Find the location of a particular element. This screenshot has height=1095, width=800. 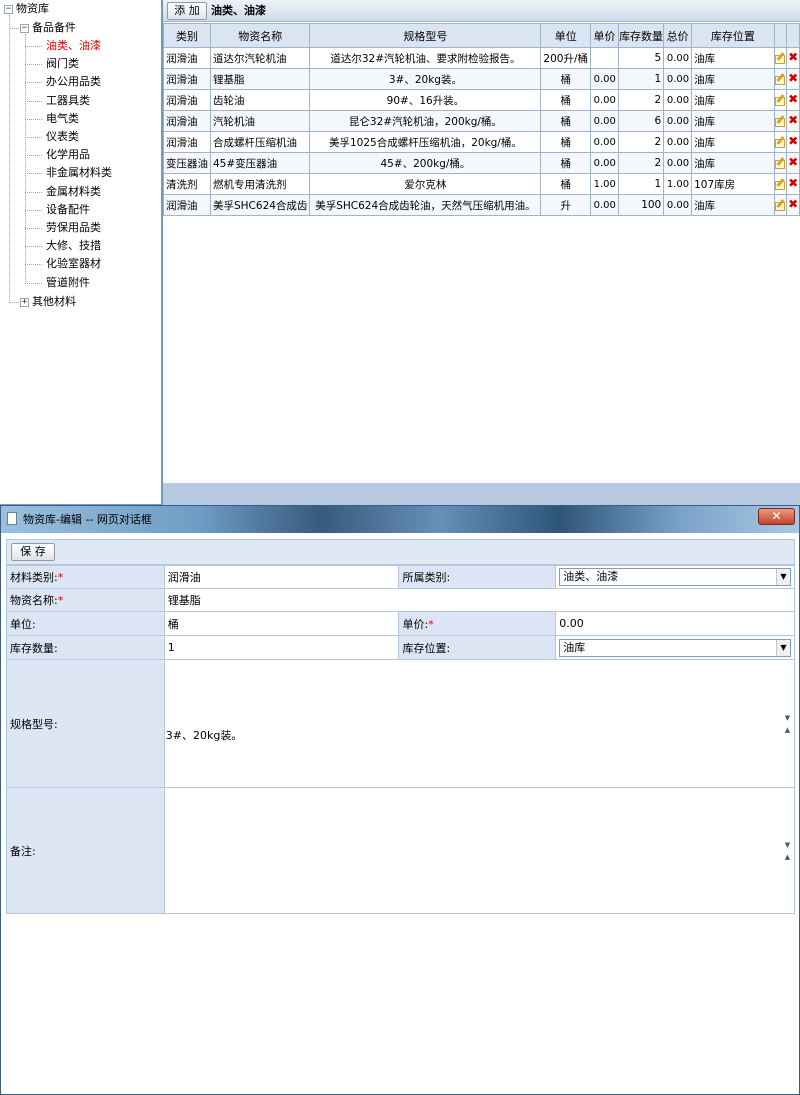

tree-node-child: 仪表类 is located at coordinates (62, 137).